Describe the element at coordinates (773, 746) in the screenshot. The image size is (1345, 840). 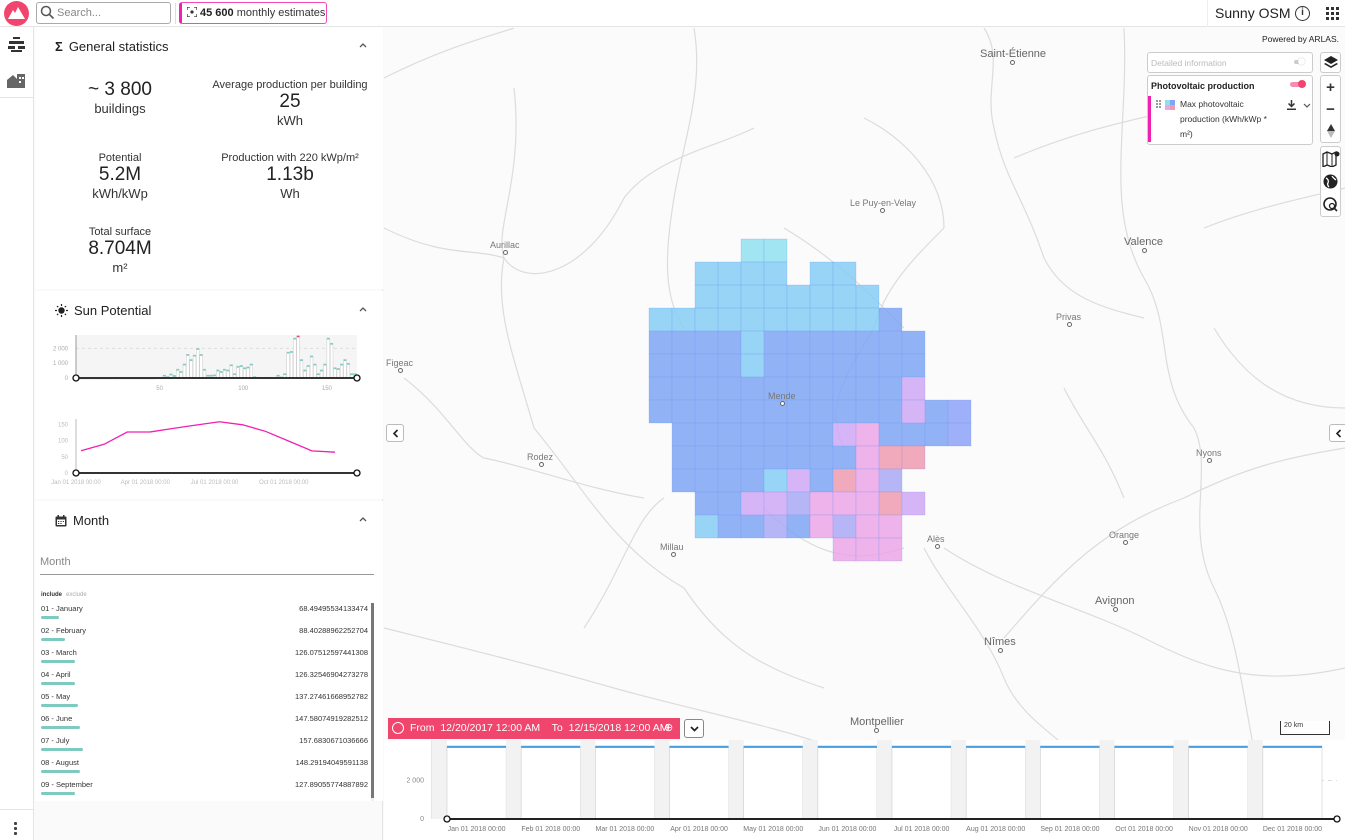
I see `timeline-bar-cap` at that location.